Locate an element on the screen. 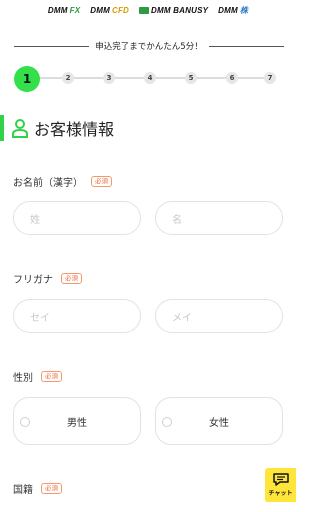 The image size is (320, 512). brand-header: DMM FX DMM CFD DMM BANUSY DMM 株 is located at coordinates (148, 10).